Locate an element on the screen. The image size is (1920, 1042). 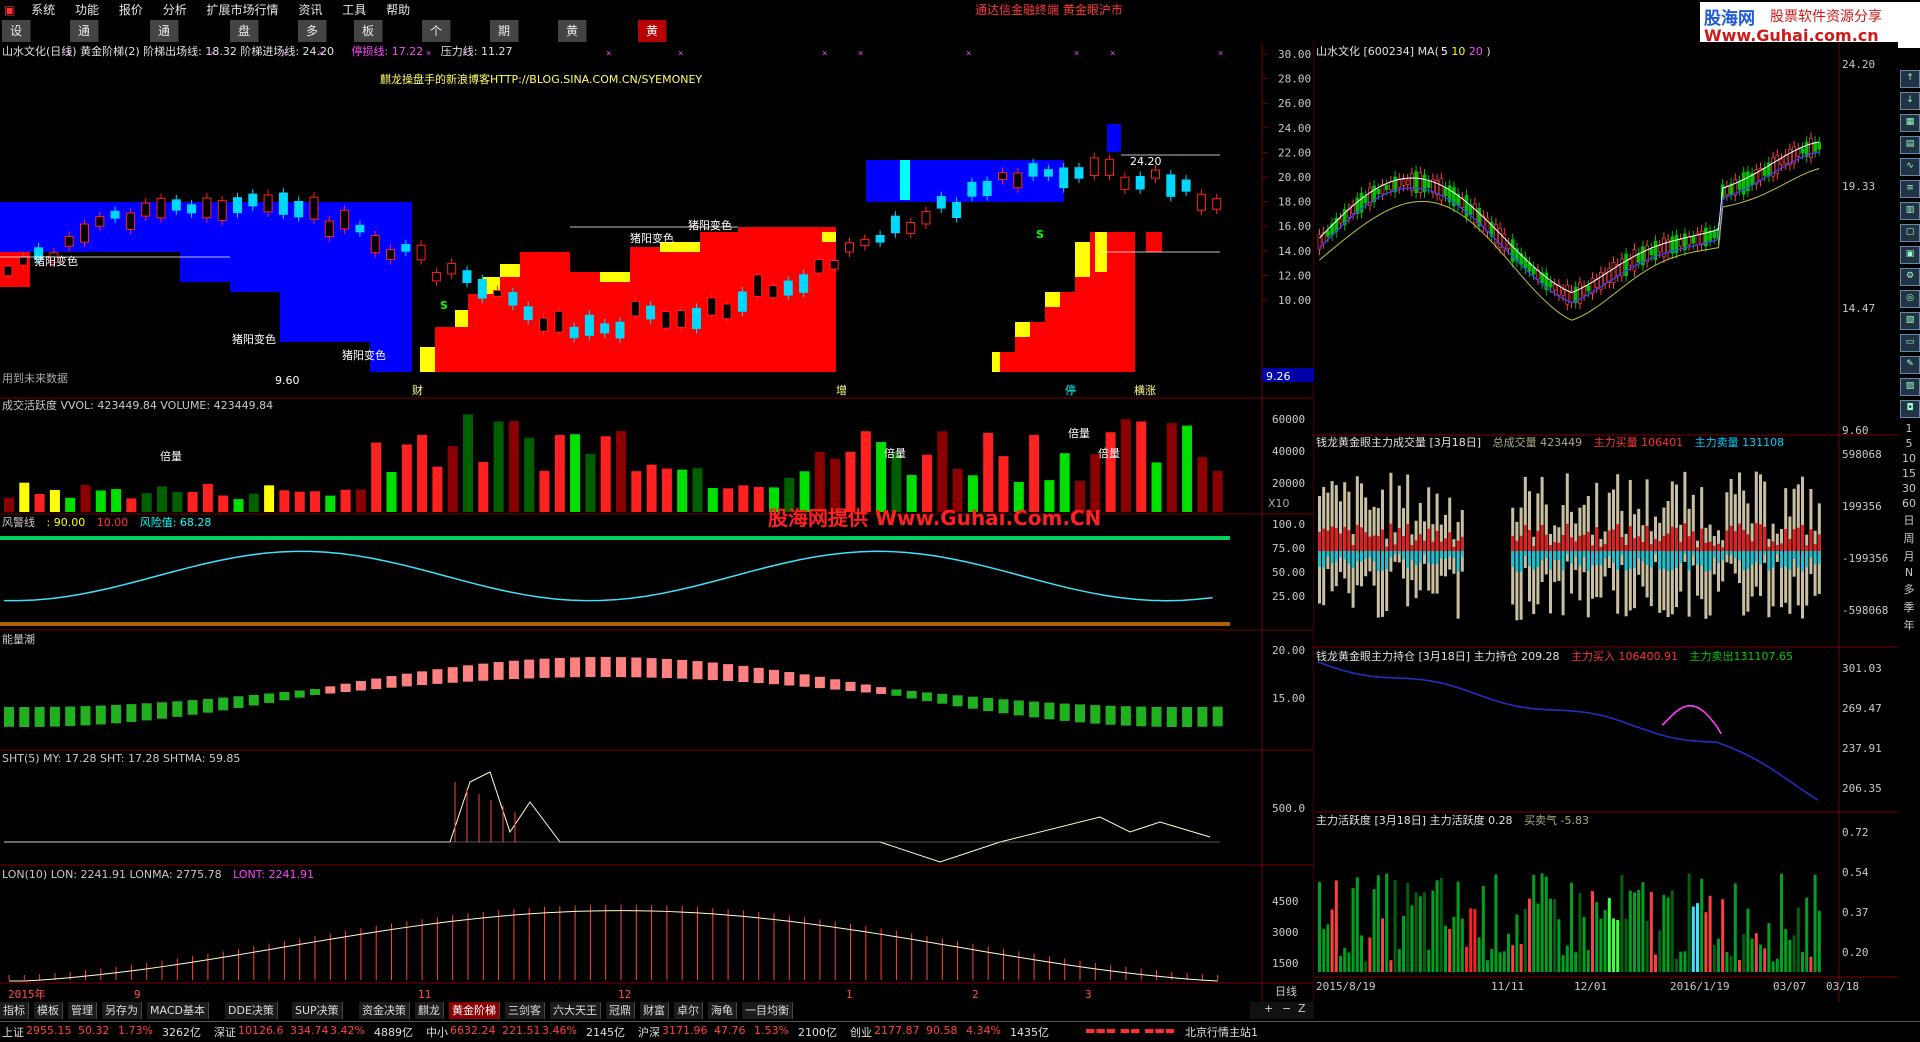
box-icon: ▣ is located at coordinates (1910, 255).